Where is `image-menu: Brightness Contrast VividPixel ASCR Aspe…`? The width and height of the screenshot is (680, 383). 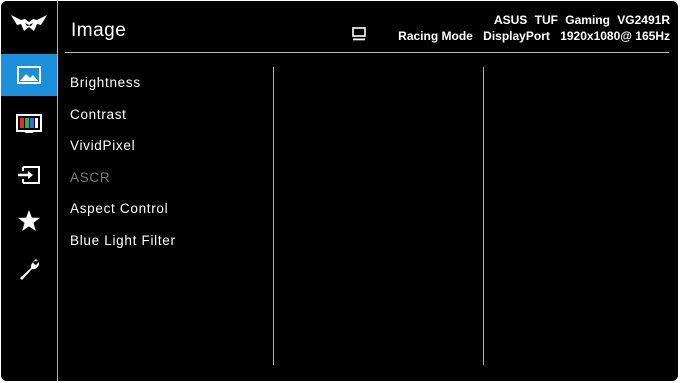 image-menu: Brightness Contrast VividPixel ASCR Aspe… is located at coordinates (123, 163).